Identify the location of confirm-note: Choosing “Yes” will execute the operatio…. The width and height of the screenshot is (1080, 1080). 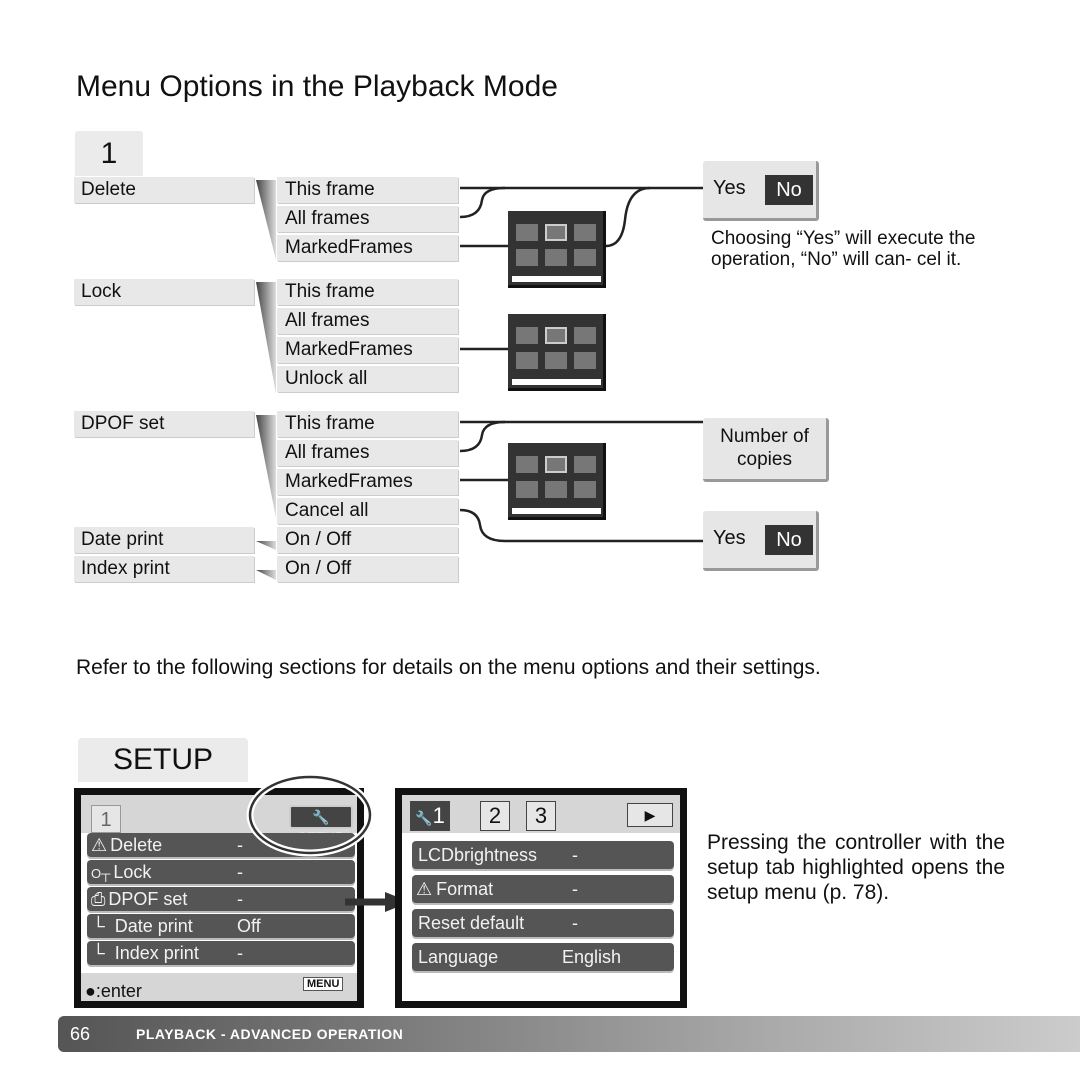
(843, 249).